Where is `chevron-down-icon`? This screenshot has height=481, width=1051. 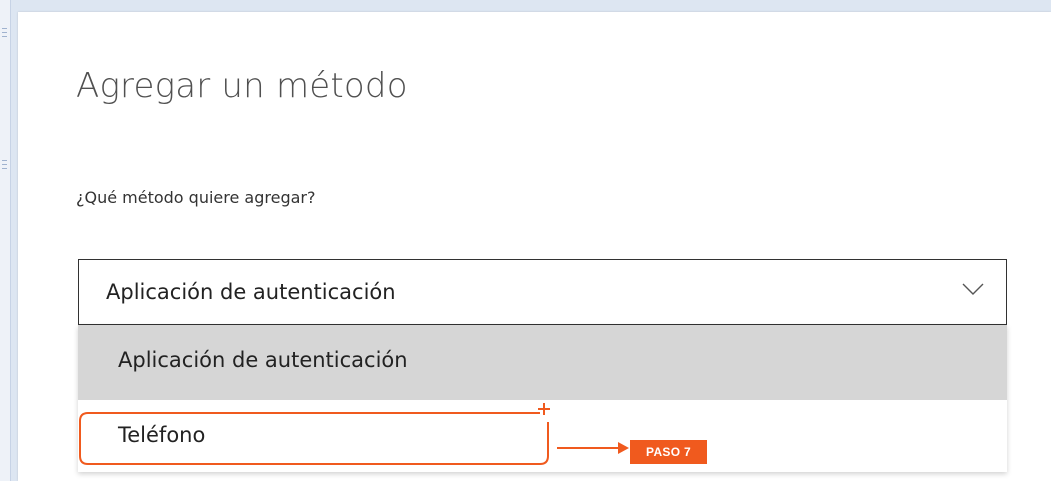
chevron-down-icon is located at coordinates (973, 289).